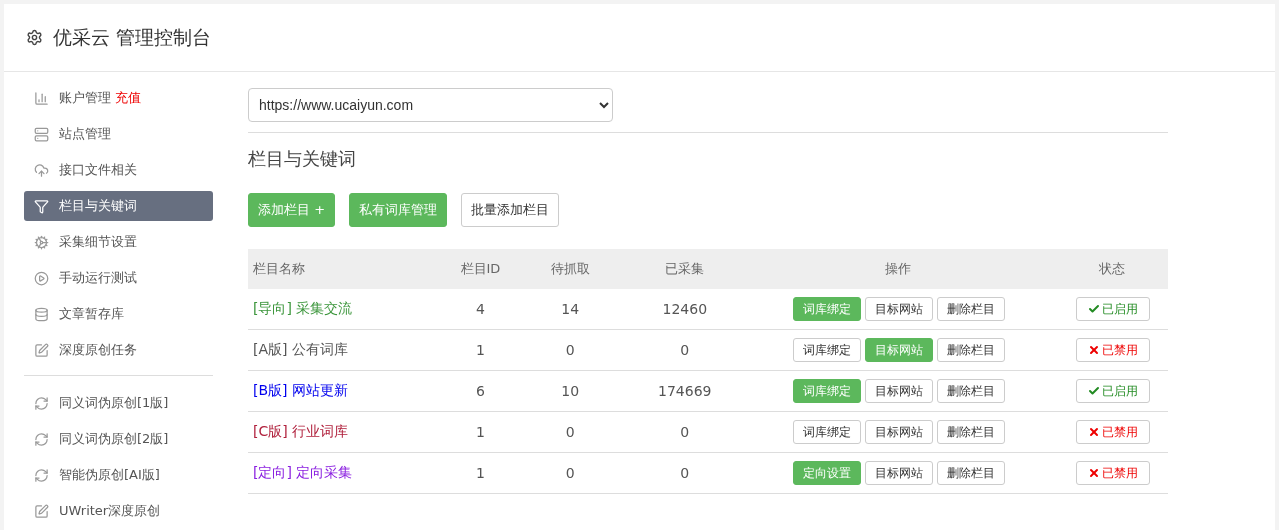 Image resolution: width=1279 pixels, height=530 pixels. What do you see at coordinates (41, 206) in the screenshot?
I see `filter-icon` at bounding box center [41, 206].